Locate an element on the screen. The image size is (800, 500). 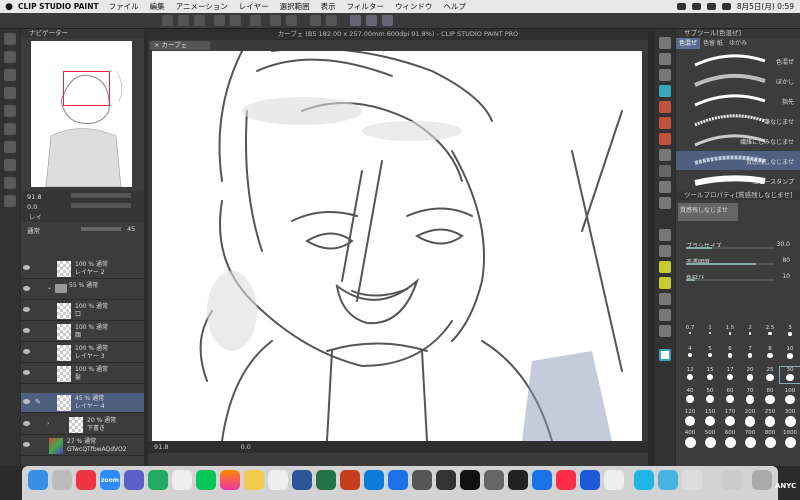
correction-tool-icon is located at coordinates (665, 331).